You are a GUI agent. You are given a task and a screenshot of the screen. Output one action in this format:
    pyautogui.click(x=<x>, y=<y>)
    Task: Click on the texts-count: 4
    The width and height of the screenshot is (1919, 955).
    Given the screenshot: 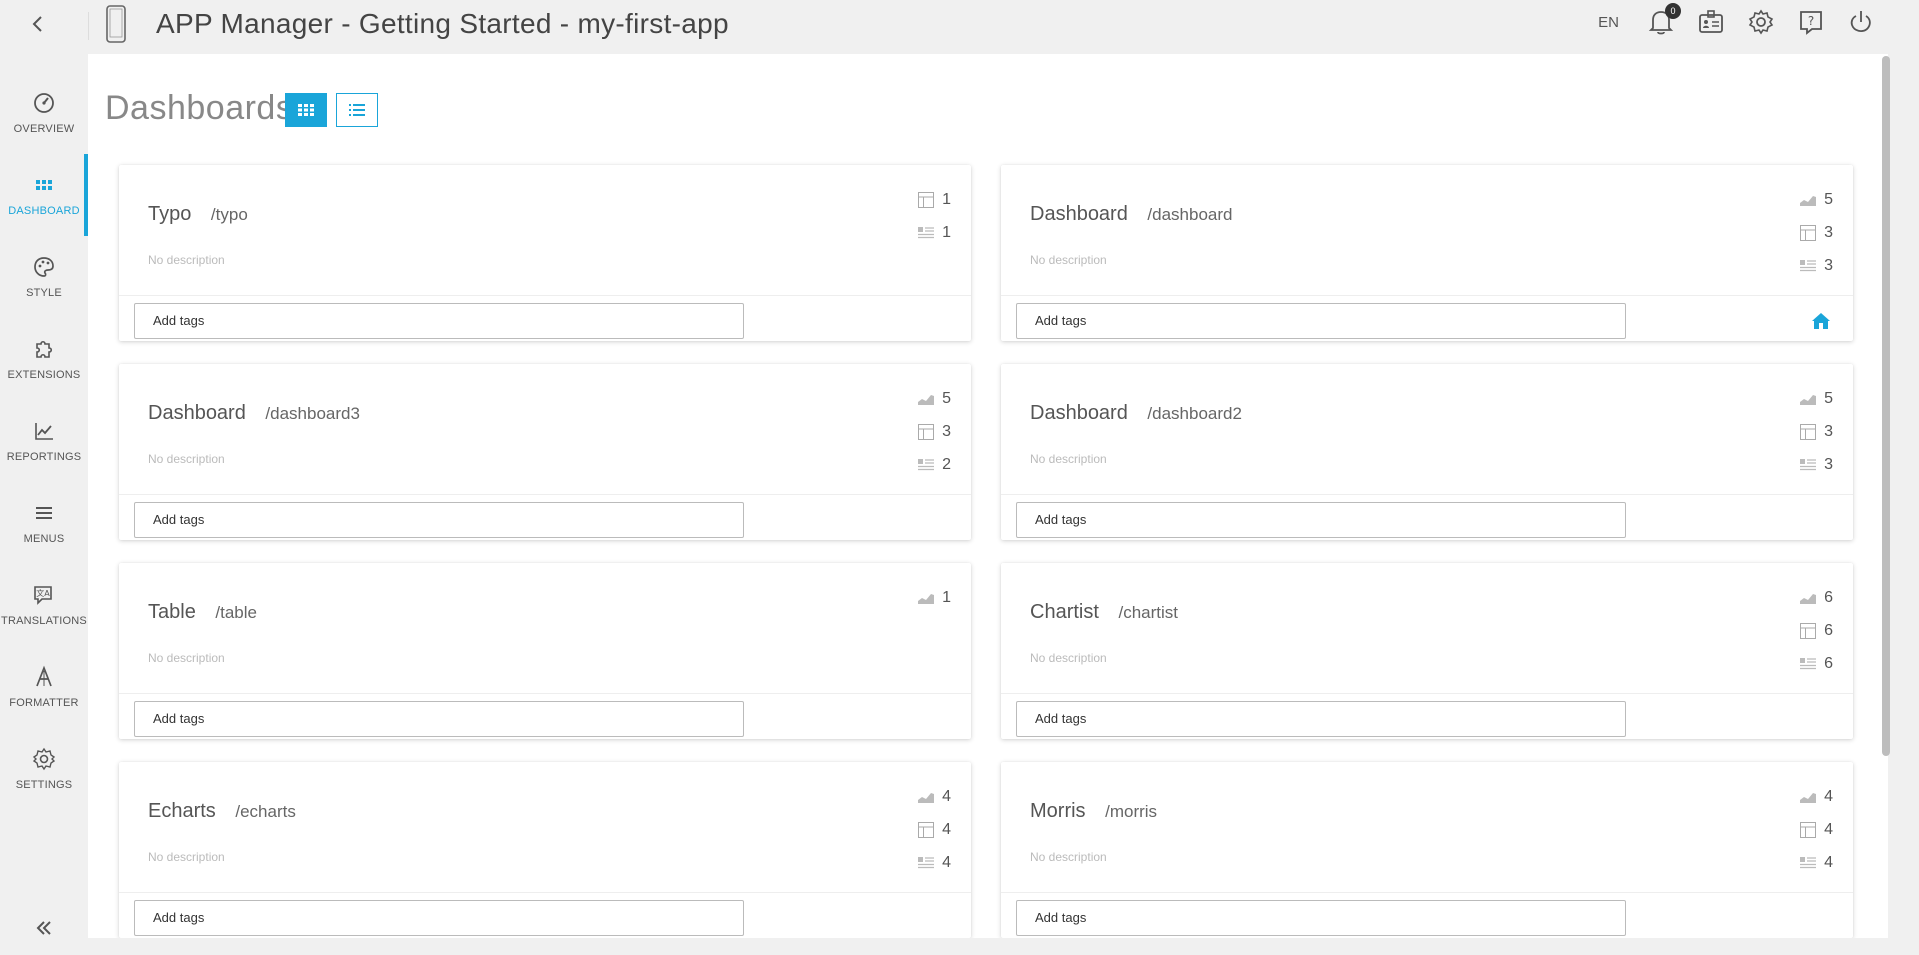 What is the action you would take?
    pyautogui.click(x=1803, y=862)
    